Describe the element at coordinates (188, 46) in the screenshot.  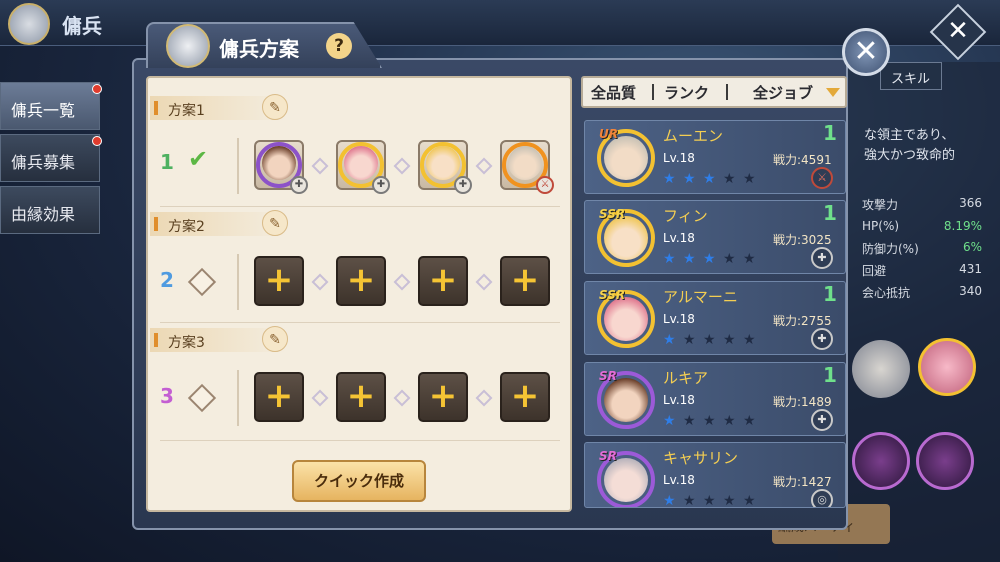
I see `helmet-icon` at that location.